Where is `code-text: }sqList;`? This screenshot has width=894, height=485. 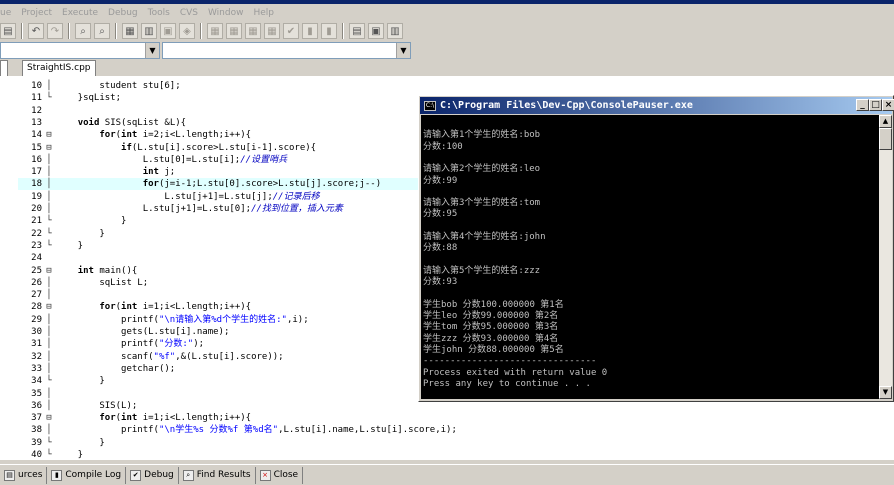 code-text: }sqList; is located at coordinates (89, 98).